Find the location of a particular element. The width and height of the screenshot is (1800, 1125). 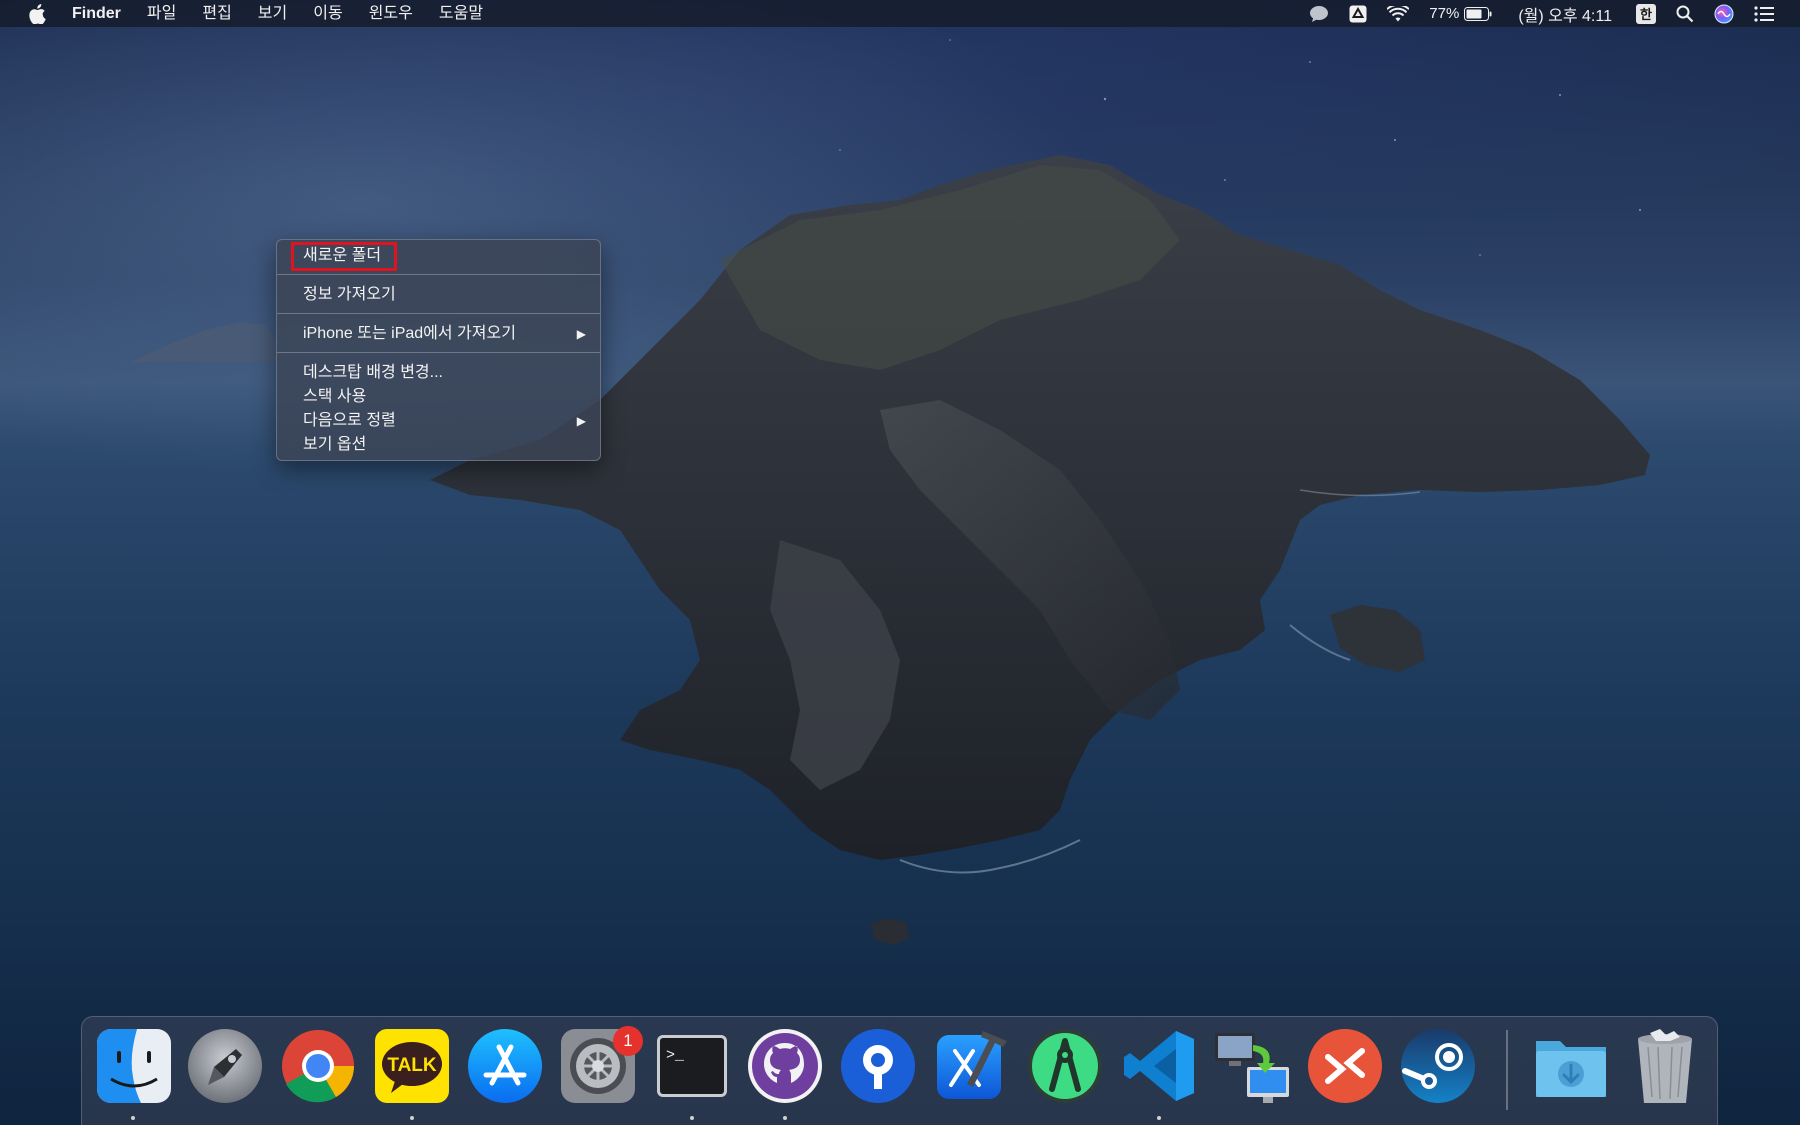

menu-item-import-from-device: iPhone 또는 iPad에서 가져오기 ▶ is located at coordinates (438, 334).